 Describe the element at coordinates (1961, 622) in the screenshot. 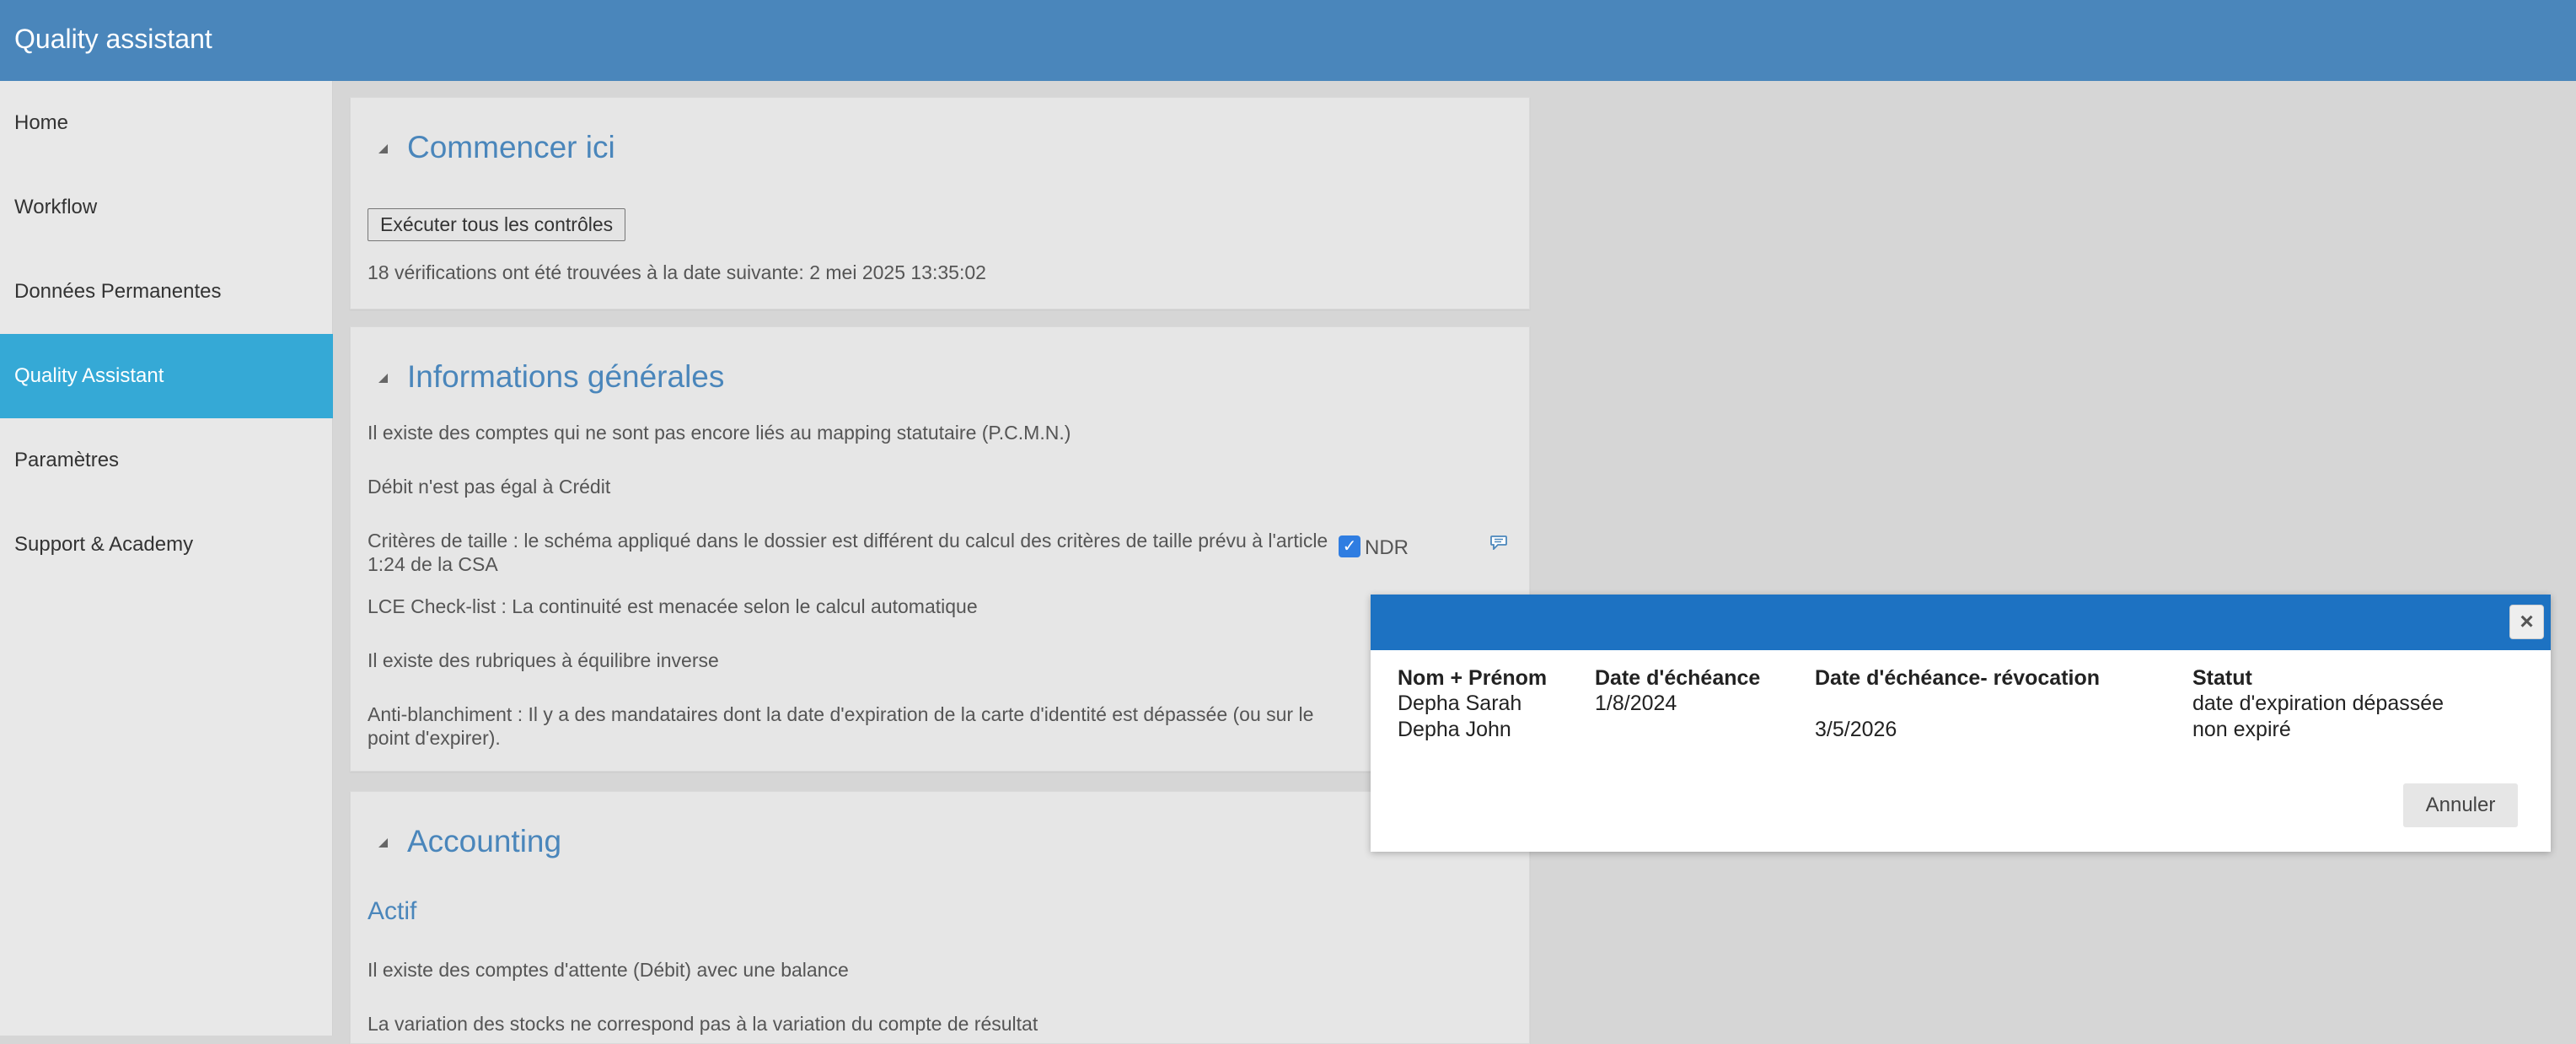

I see `dialog-header: ×` at that location.